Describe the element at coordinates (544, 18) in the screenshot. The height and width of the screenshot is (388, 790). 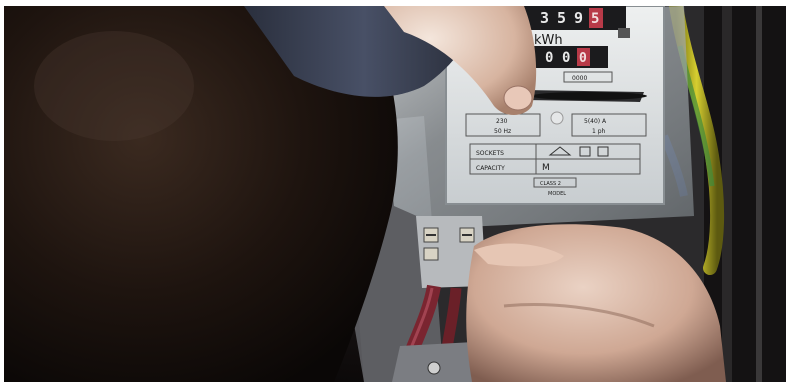
I see `digit: 3` at that location.